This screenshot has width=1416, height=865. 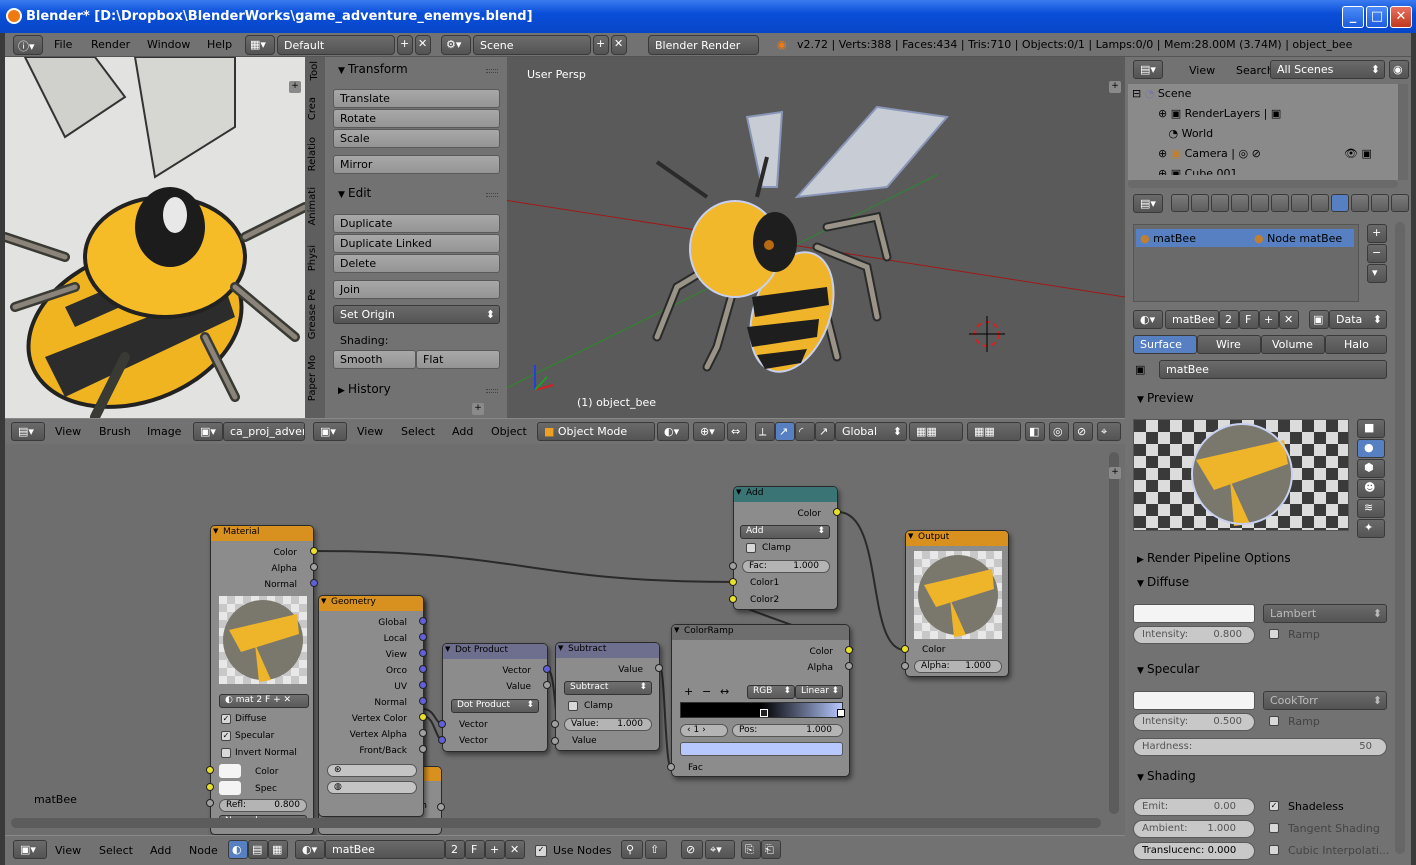 I want to click on specular-color-swatch, so click(x=1194, y=700).